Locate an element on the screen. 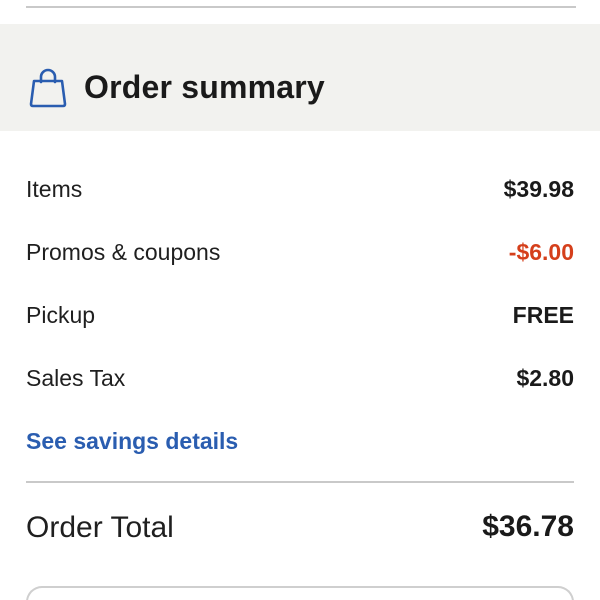  line-item-items: Items $39.98 is located at coordinates (300, 189).